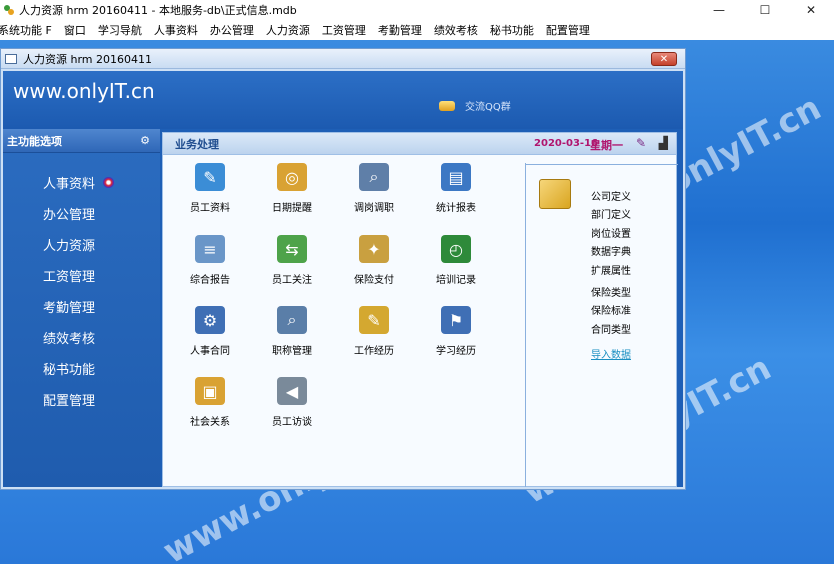  What do you see at coordinates (292, 177) in the screenshot?
I see `date-reminder-icon: ◎` at bounding box center [292, 177].